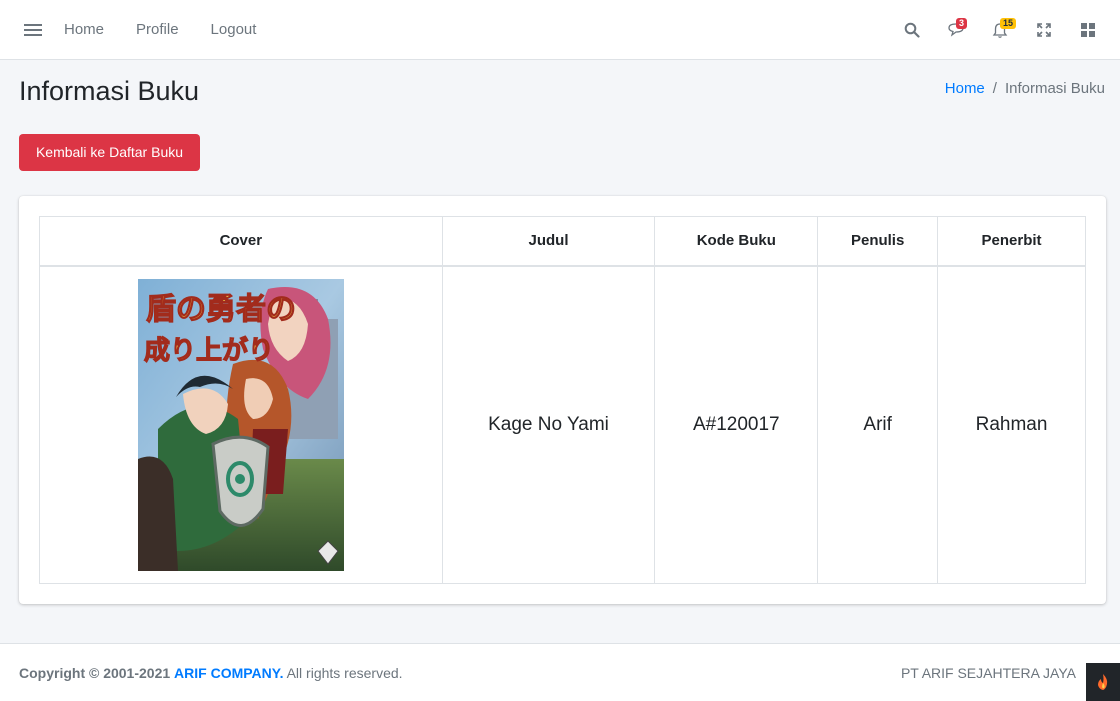 The height and width of the screenshot is (701, 1120). Describe the element at coordinates (965, 88) in the screenshot. I see `breadcrumb-home-link: Home` at that location.